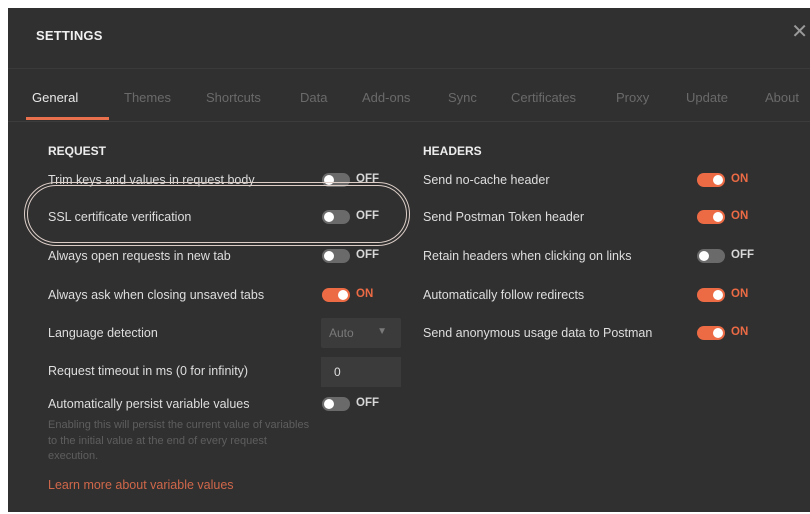 This screenshot has width=810, height=514. Describe the element at coordinates (350, 256) in the screenshot. I see `new-tab-toggle: OFF` at that location.